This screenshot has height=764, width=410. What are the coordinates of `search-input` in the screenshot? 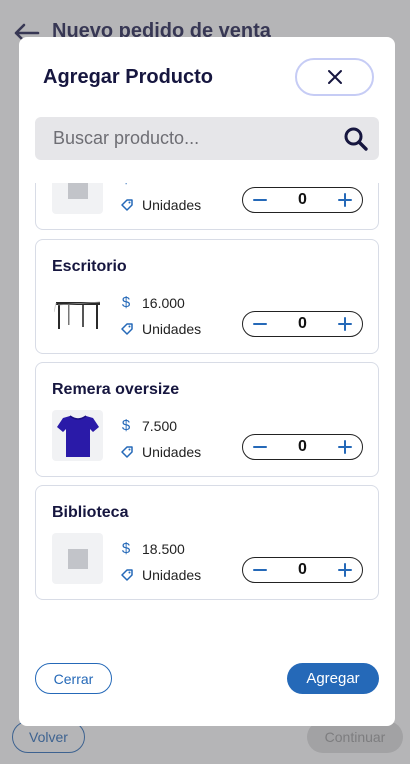 It's located at (185, 138).